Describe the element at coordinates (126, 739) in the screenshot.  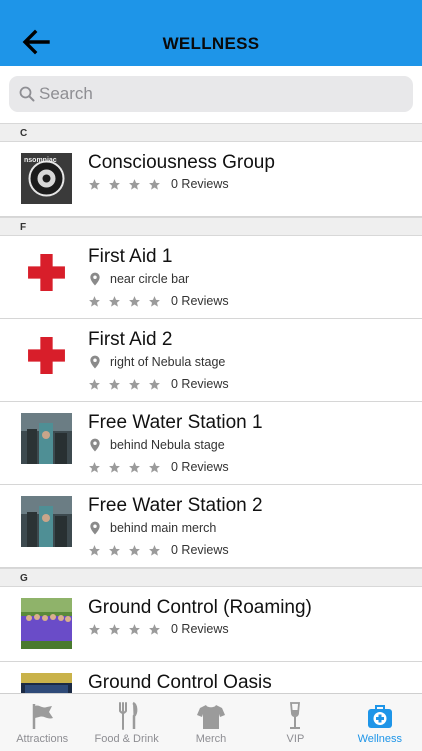
I see `tab-label: Food & Drink` at that location.